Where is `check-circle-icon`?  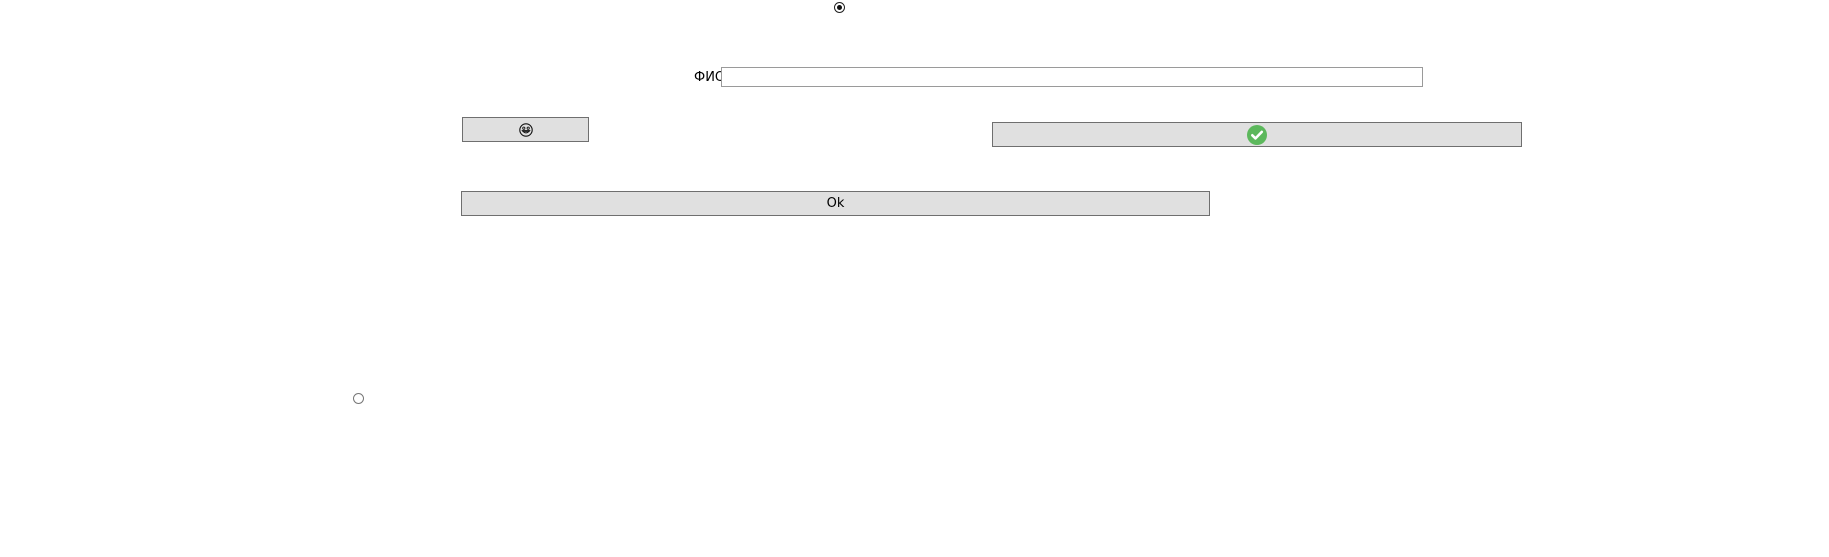 check-circle-icon is located at coordinates (1257, 134).